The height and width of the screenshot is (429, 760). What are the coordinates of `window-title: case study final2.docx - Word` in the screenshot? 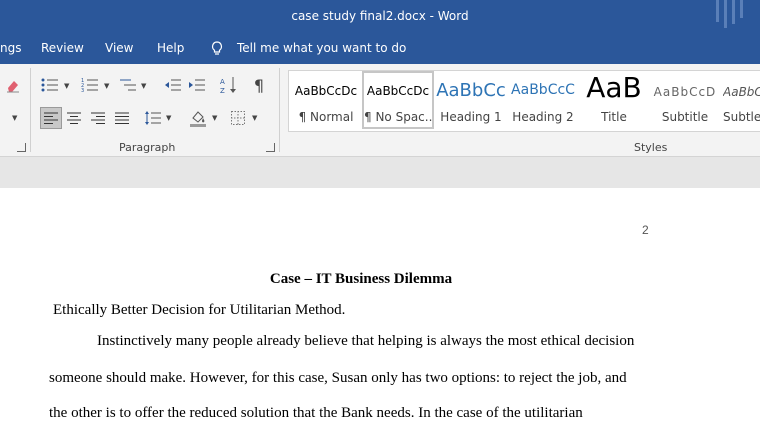 It's located at (380, 16).